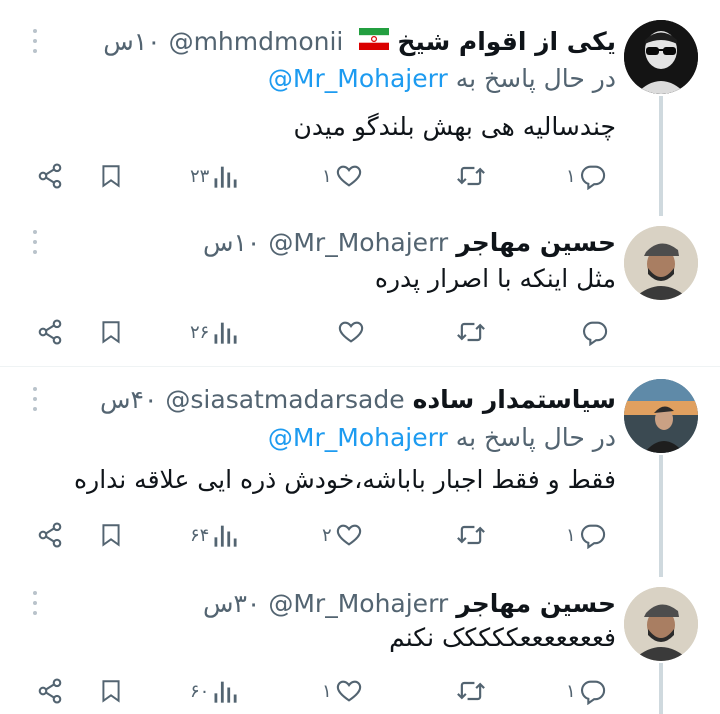 This screenshot has height=714, width=720. Describe the element at coordinates (200, 535) in the screenshot. I see `views-count: ۶۴` at that location.